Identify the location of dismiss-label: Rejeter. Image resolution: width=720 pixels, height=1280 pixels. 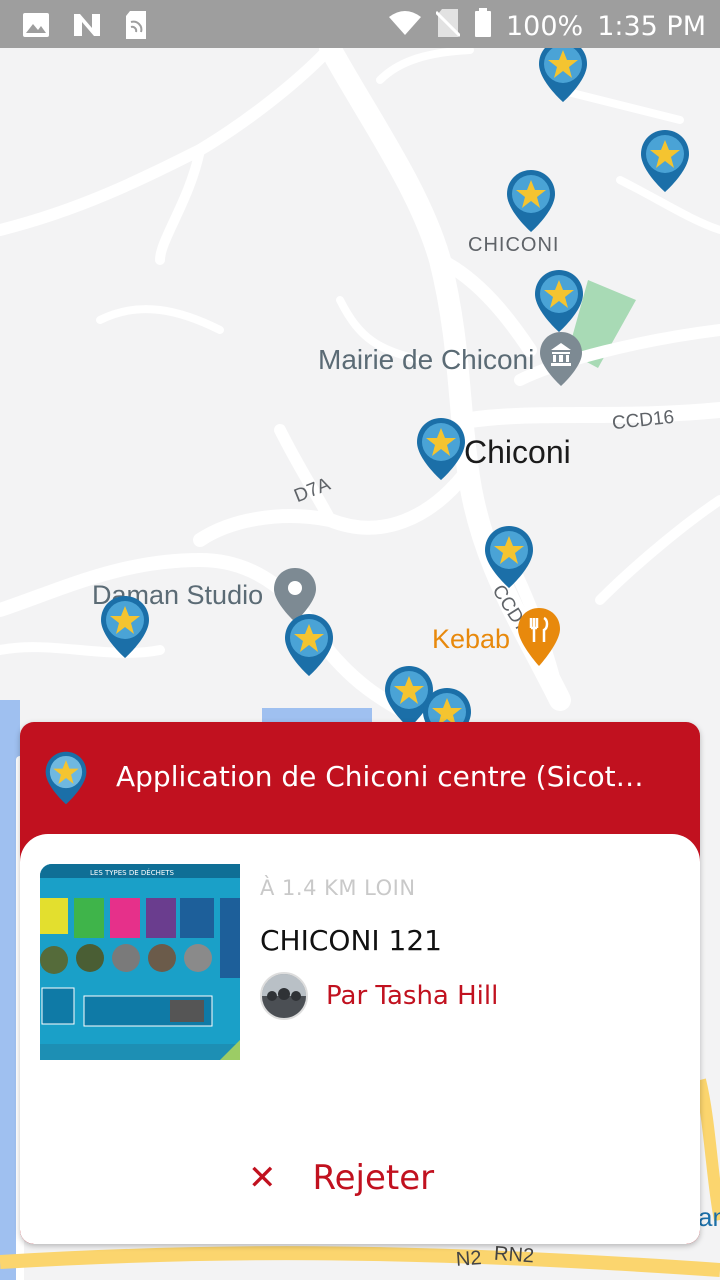
(373, 1178).